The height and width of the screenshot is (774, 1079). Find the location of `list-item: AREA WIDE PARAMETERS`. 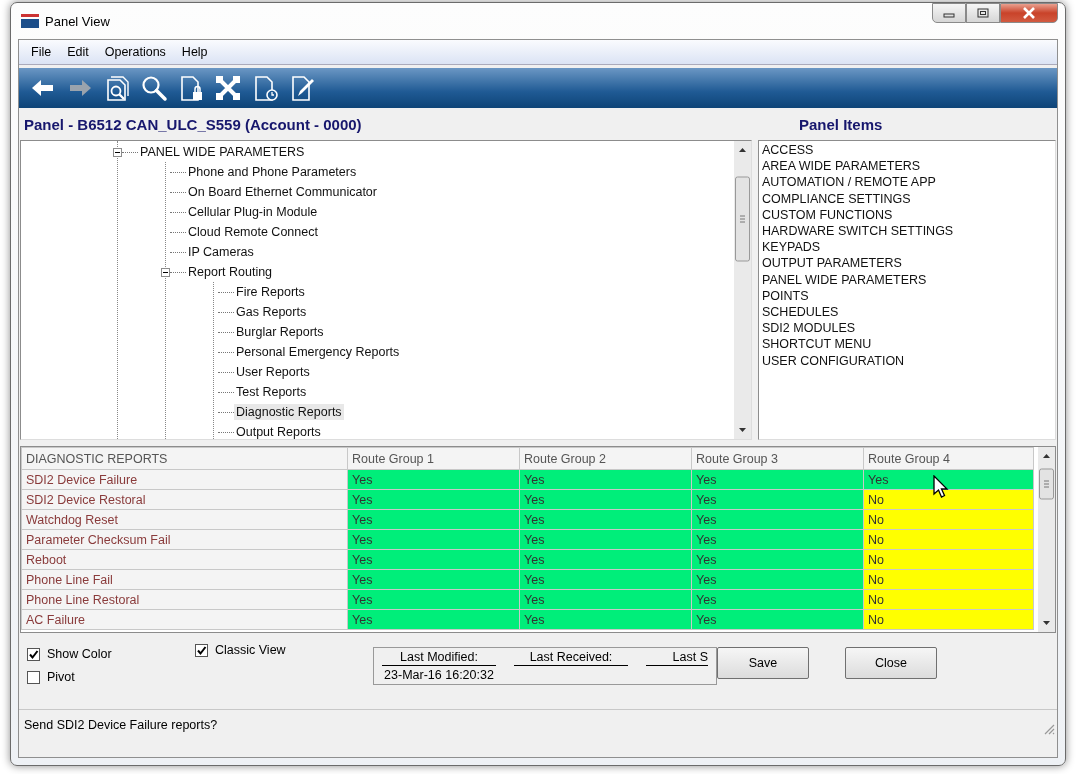

list-item: AREA WIDE PARAMETERS is located at coordinates (907, 166).